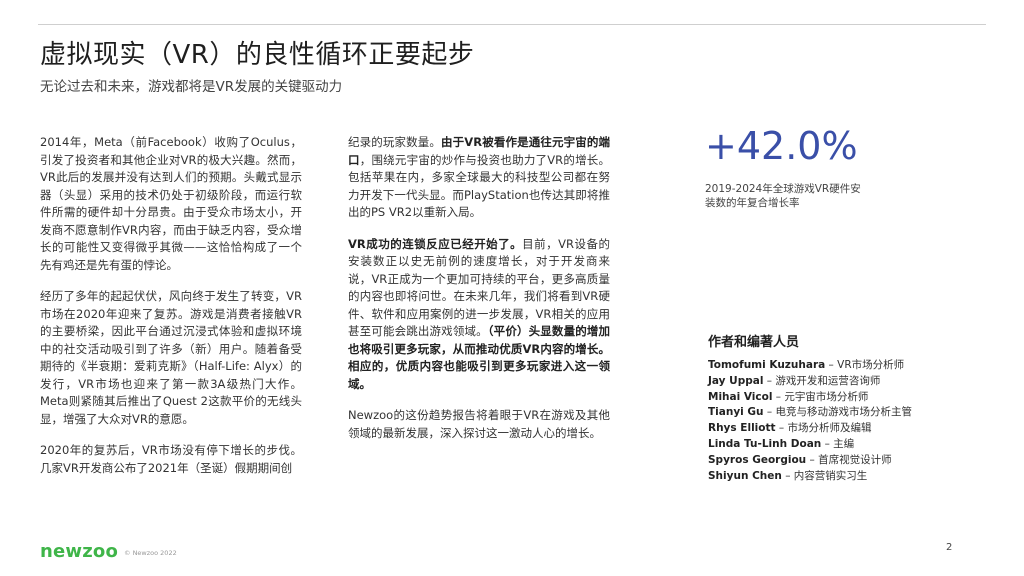 The image size is (1024, 576). What do you see at coordinates (512, 24) in the screenshot?
I see `top-divider` at bounding box center [512, 24].